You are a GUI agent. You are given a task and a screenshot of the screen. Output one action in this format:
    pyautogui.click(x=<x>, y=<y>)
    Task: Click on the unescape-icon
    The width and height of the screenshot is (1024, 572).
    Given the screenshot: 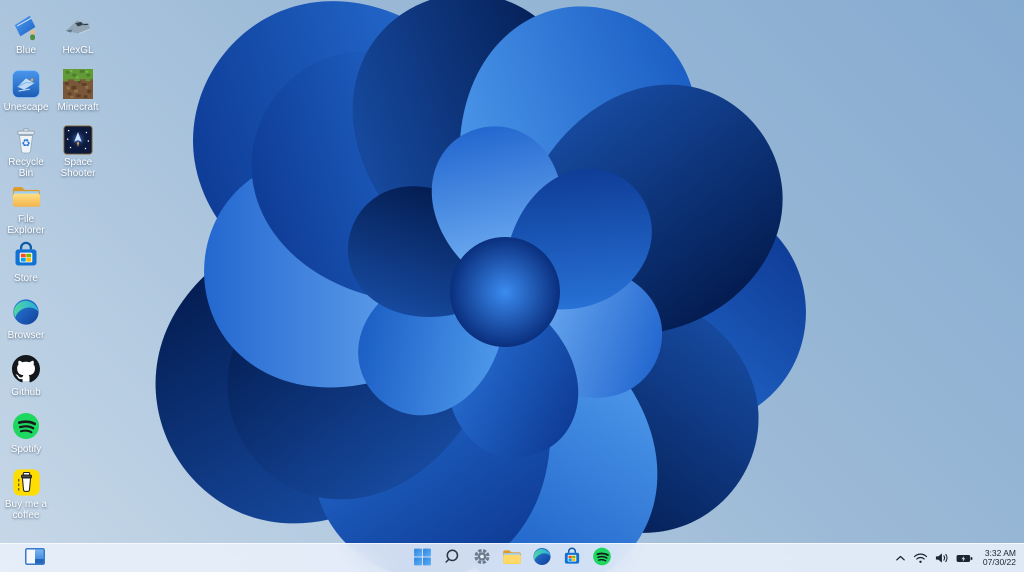 What is the action you would take?
    pyautogui.click(x=26, y=84)
    